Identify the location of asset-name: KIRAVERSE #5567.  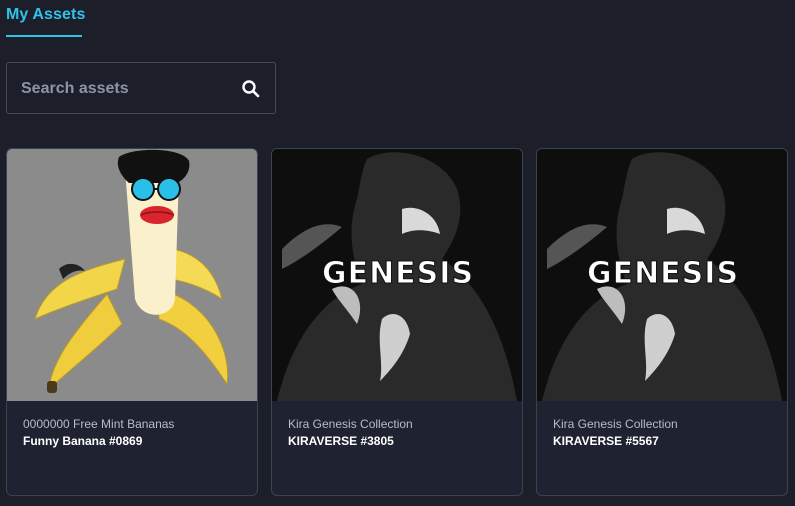
(606, 441).